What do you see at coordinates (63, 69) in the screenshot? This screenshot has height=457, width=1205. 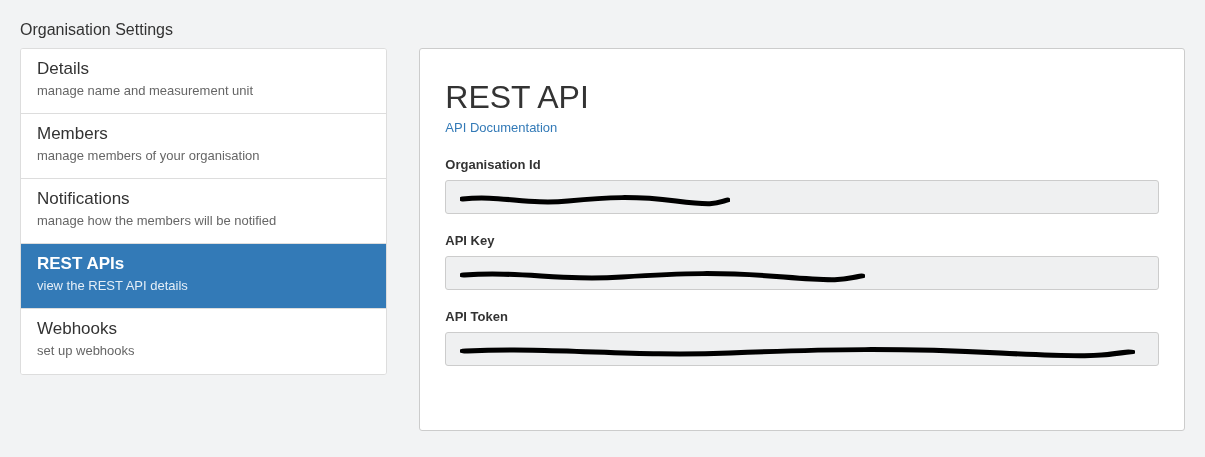 I see `menu-item-title: Details` at bounding box center [63, 69].